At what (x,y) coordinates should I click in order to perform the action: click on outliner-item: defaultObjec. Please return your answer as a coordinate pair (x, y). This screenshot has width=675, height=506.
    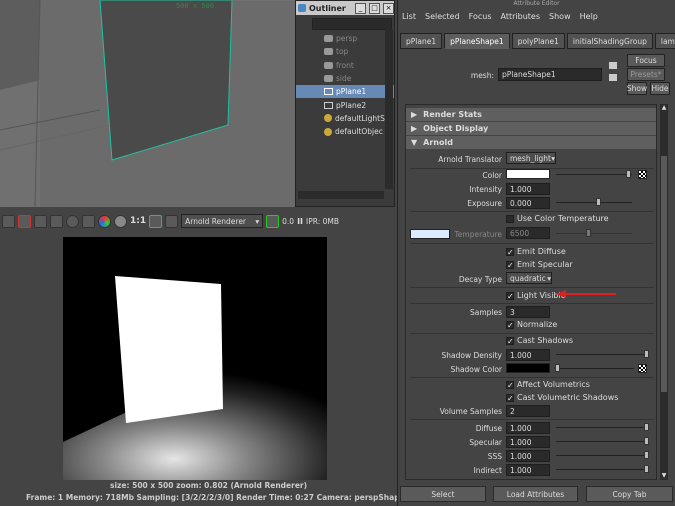
    Looking at the image, I should click on (345, 131).